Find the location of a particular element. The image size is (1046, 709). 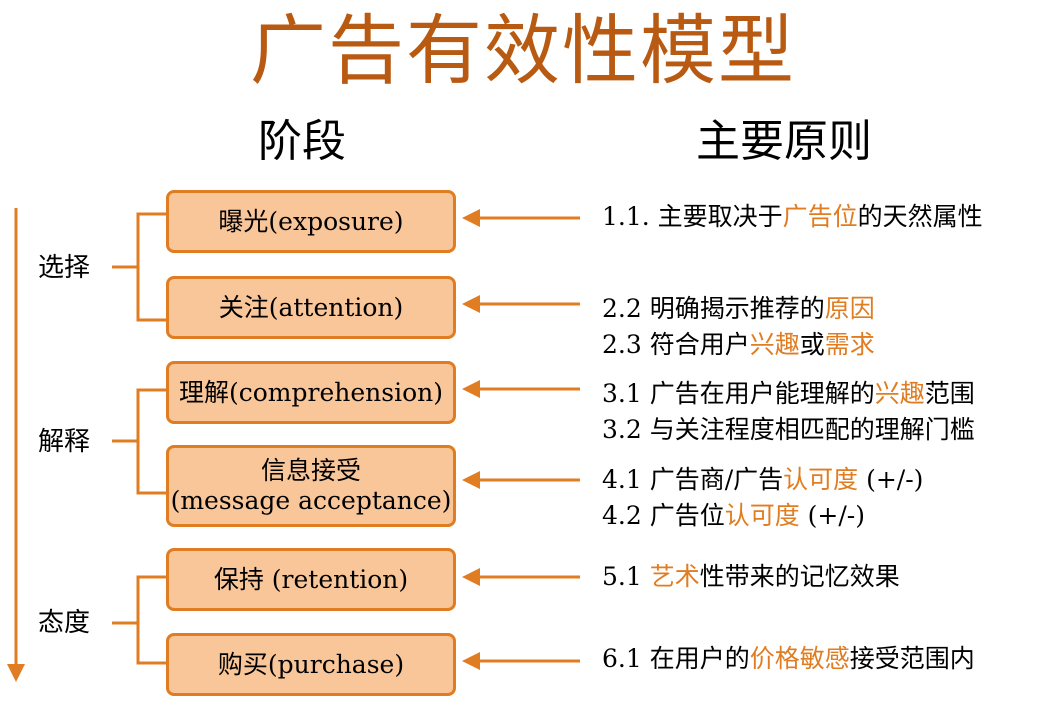

principle-text: 3.1 广告在用户能理解的 is located at coordinates (738, 393).